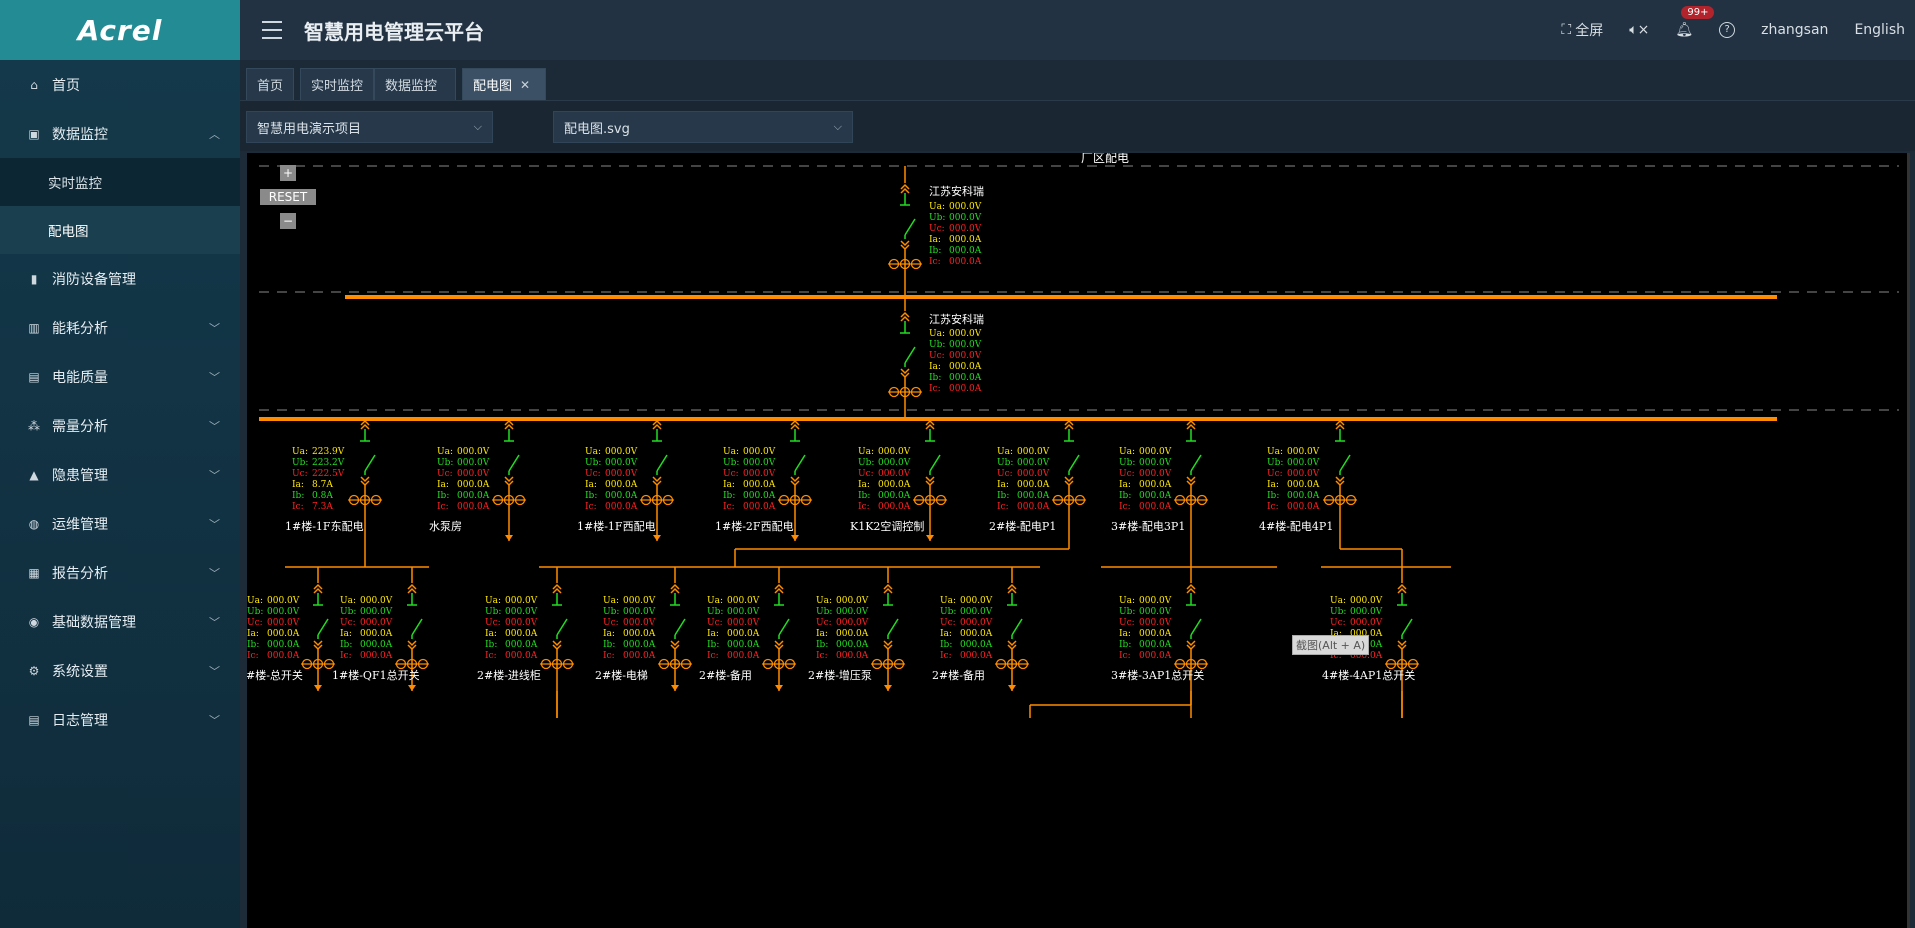 The height and width of the screenshot is (928, 1915). I want to click on reading-value-ib: 0.8A, so click(322, 496).